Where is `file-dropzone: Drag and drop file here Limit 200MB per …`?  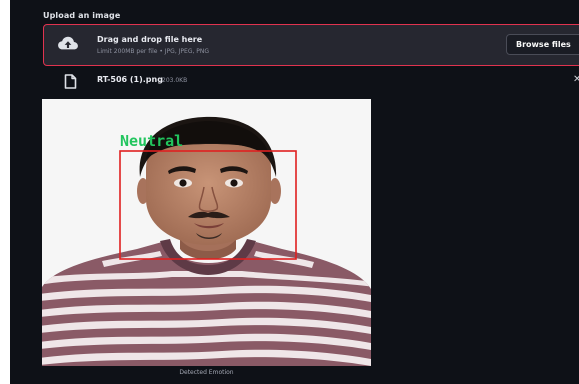
file-dropzone: Drag and drop file here Limit 200MB per … is located at coordinates (311, 45).